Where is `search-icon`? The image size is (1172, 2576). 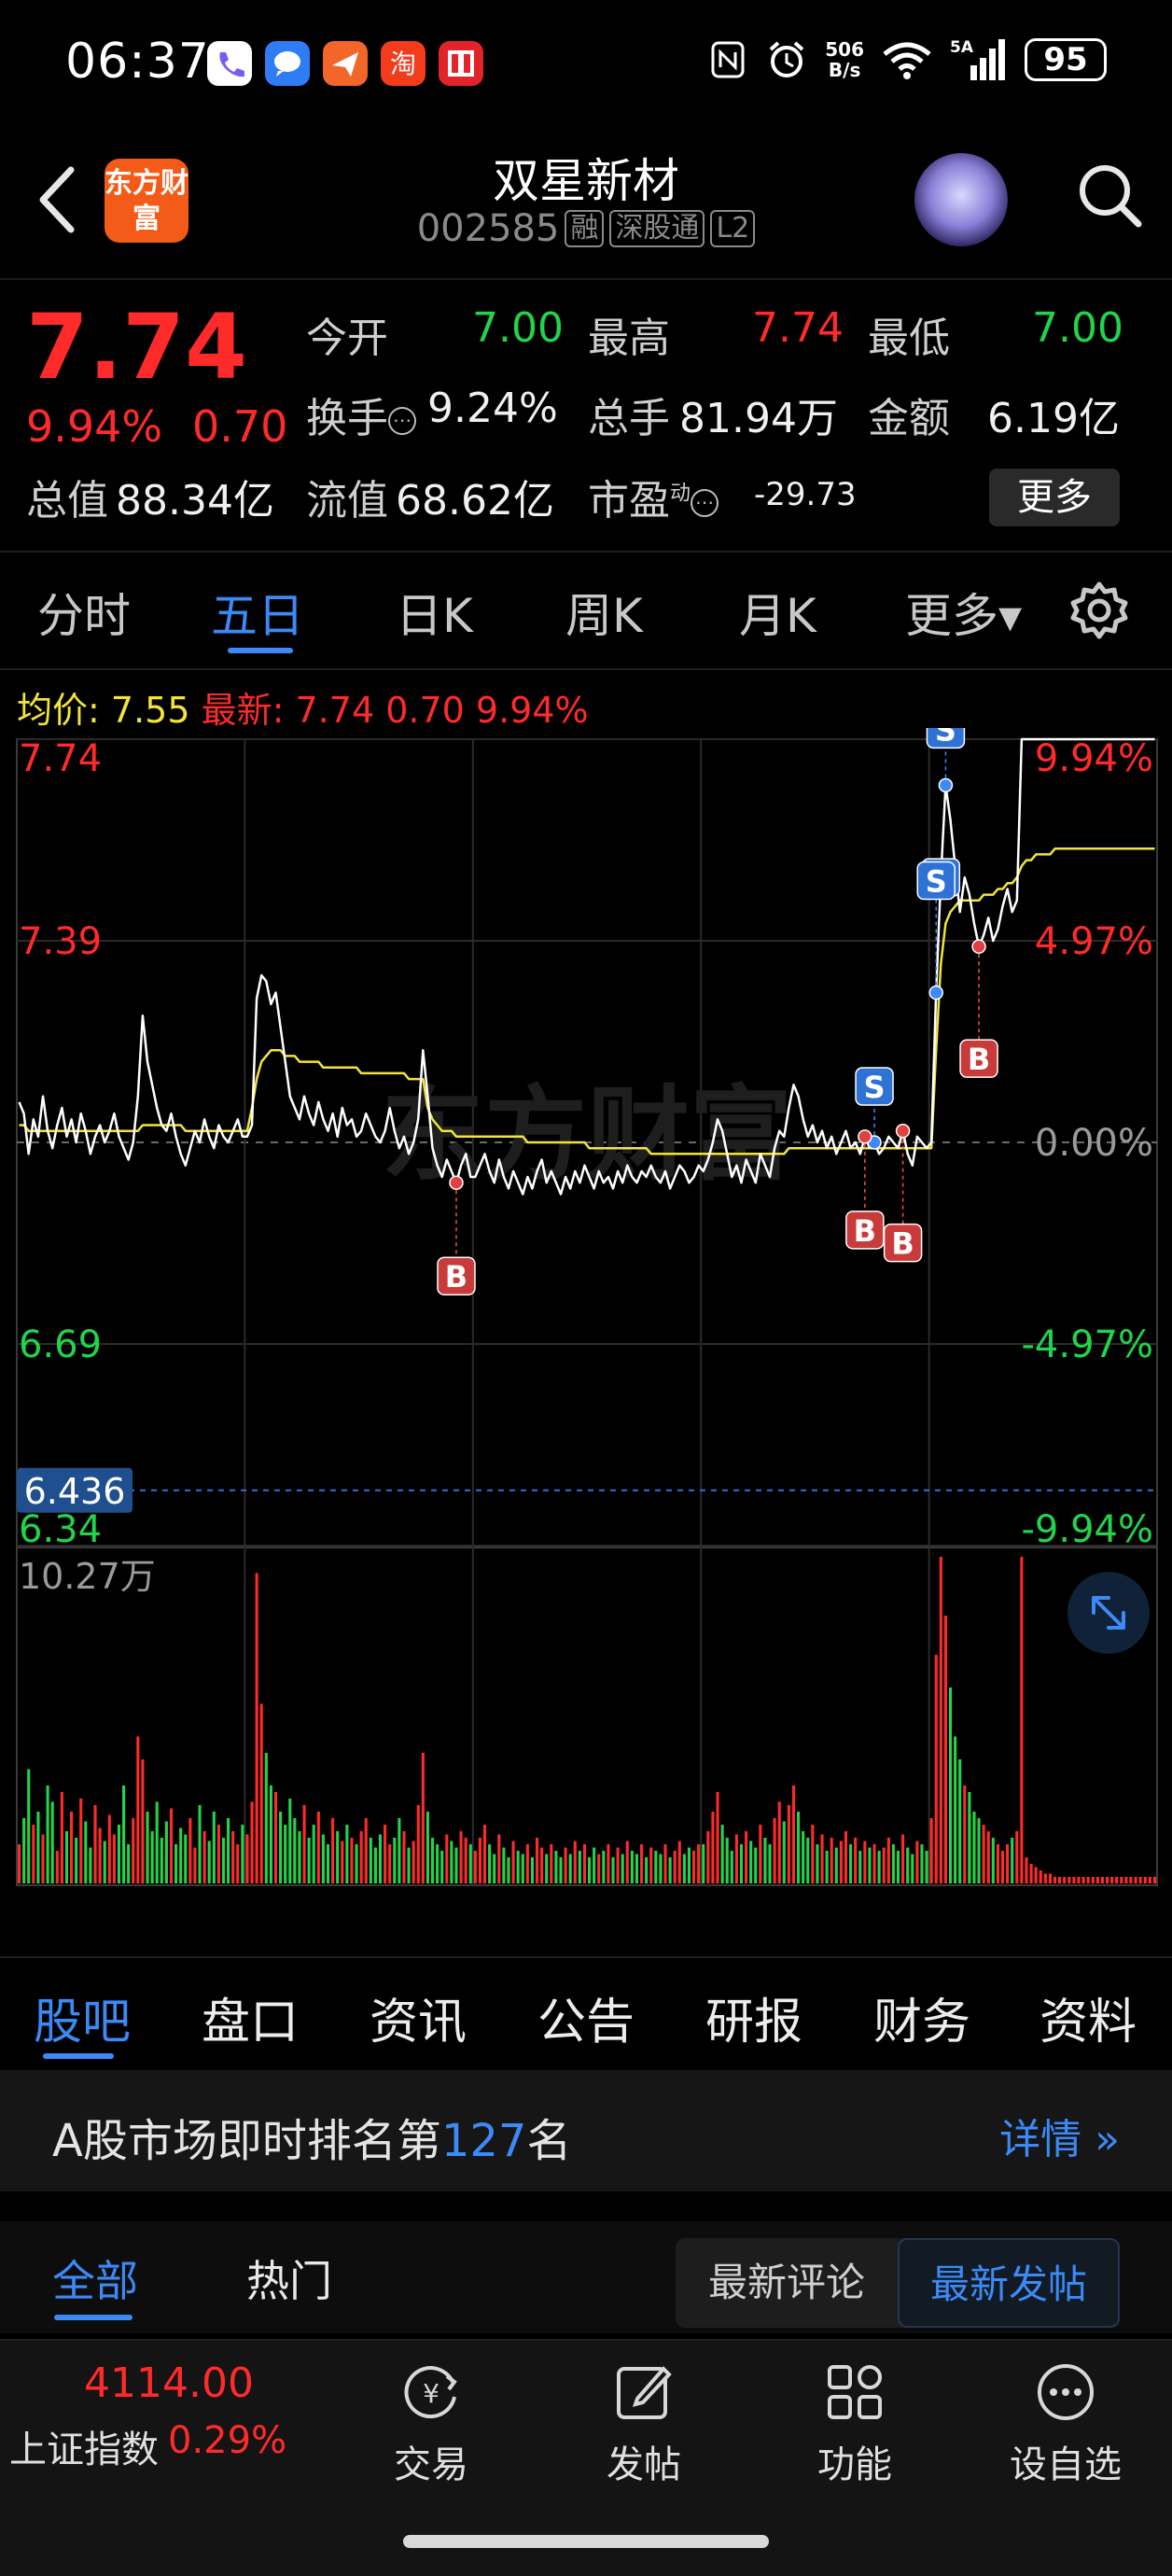
search-icon is located at coordinates (1110, 195).